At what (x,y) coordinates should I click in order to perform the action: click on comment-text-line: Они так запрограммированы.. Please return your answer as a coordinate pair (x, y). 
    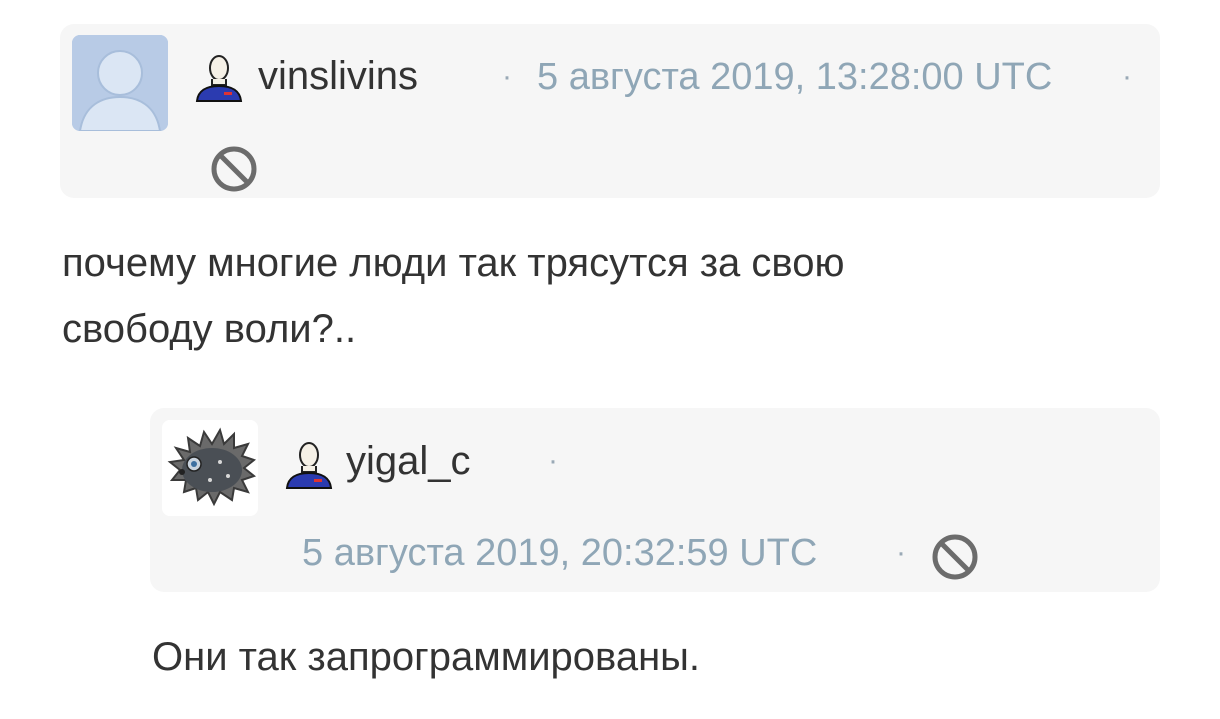
    Looking at the image, I should click on (426, 657).